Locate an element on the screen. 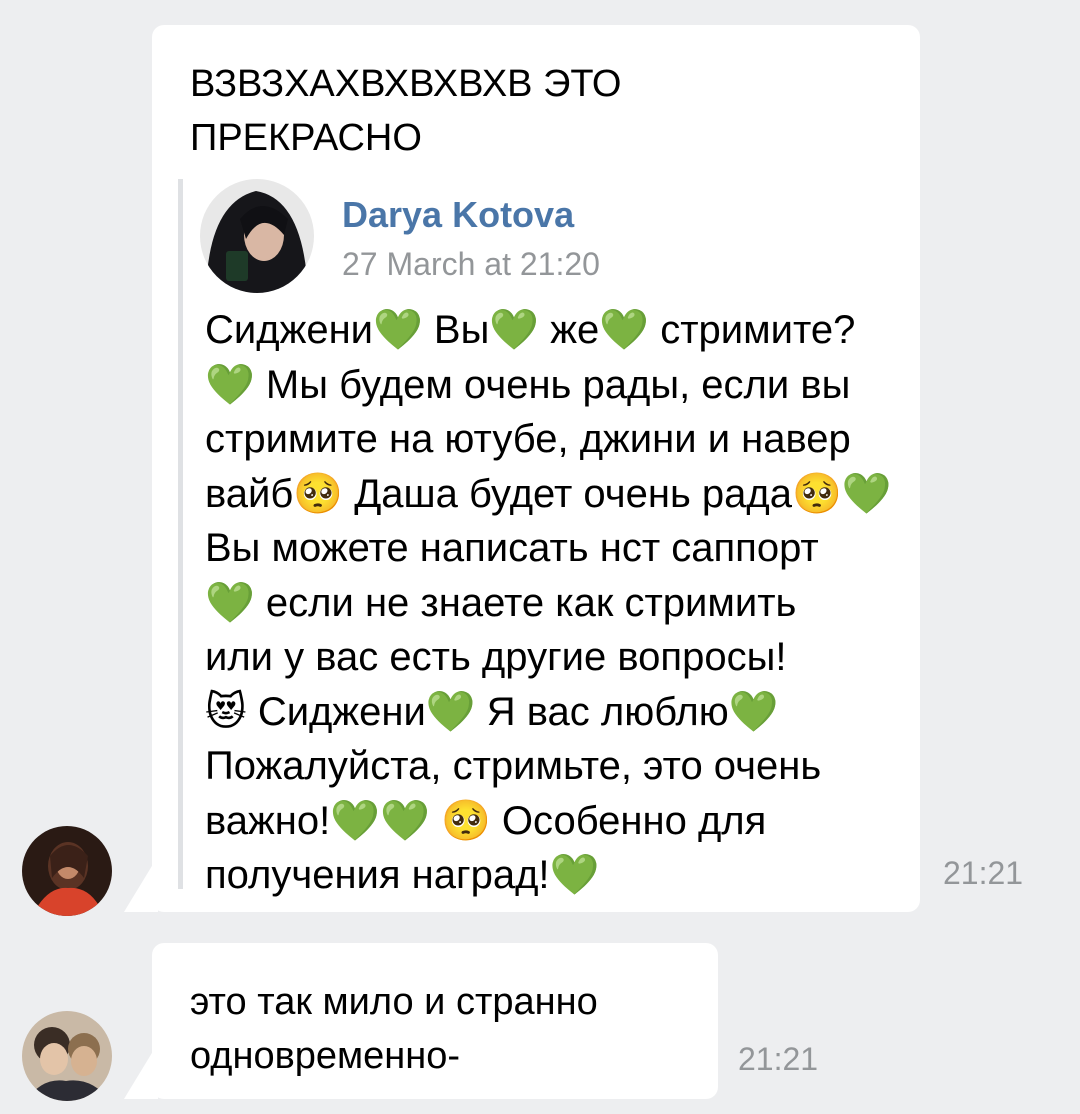 The height and width of the screenshot is (1114, 1080). message-text: это так мило и странно одновременно- is located at coordinates (394, 1029).